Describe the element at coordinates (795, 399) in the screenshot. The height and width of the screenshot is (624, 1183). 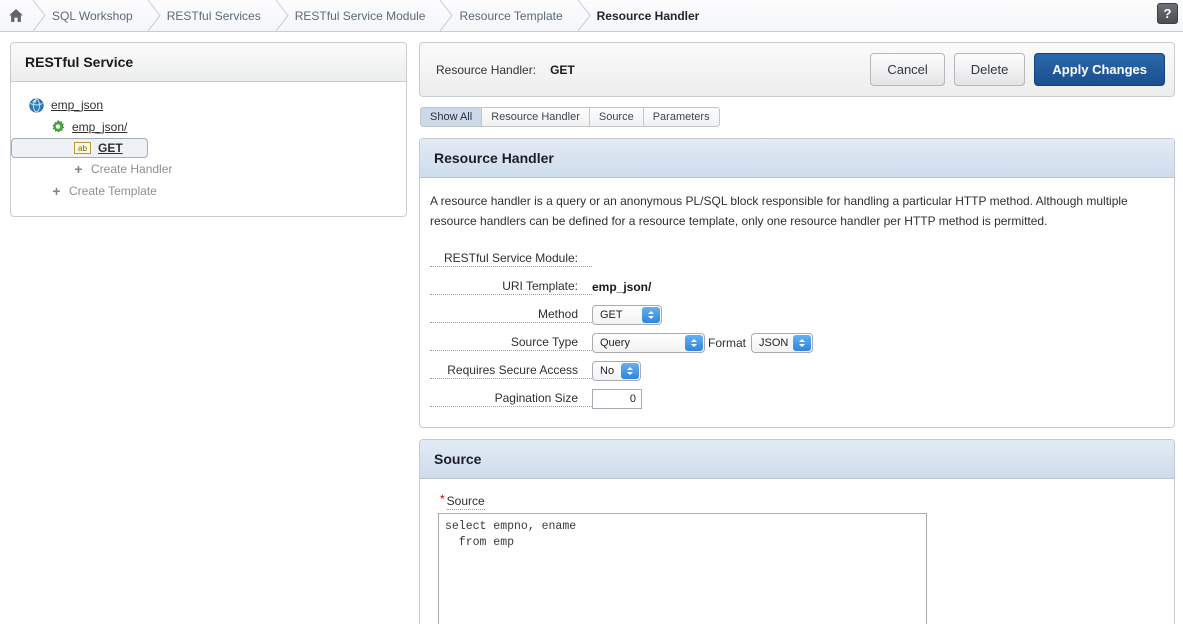
I see `field-row-pagination-size: Pagination Size` at that location.